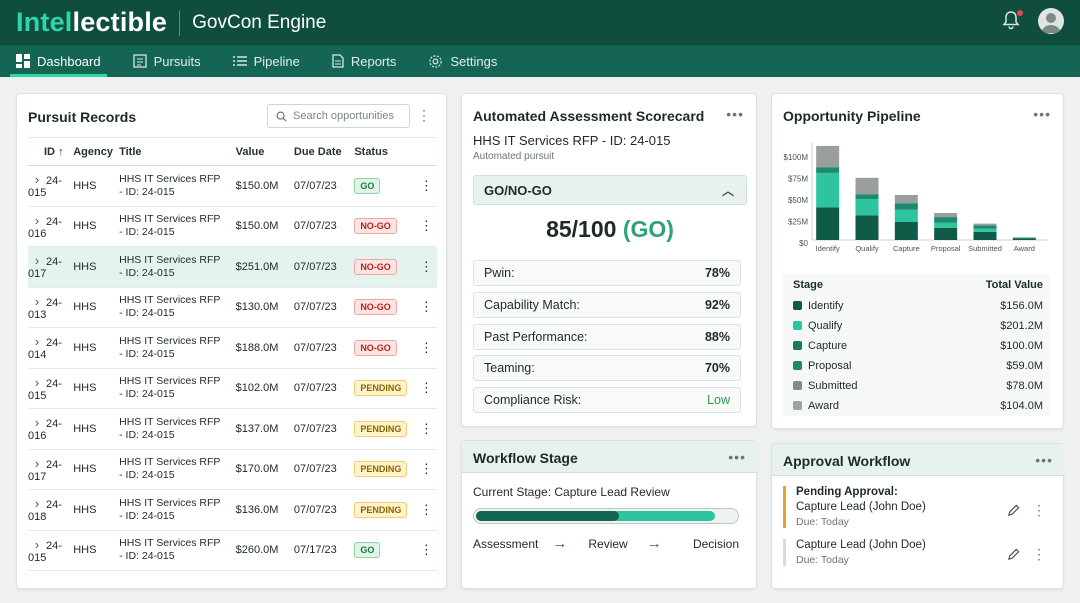 The height and width of the screenshot is (603, 1080). Describe the element at coordinates (324, 151) in the screenshot. I see `col-due-date: Due Date` at that location.